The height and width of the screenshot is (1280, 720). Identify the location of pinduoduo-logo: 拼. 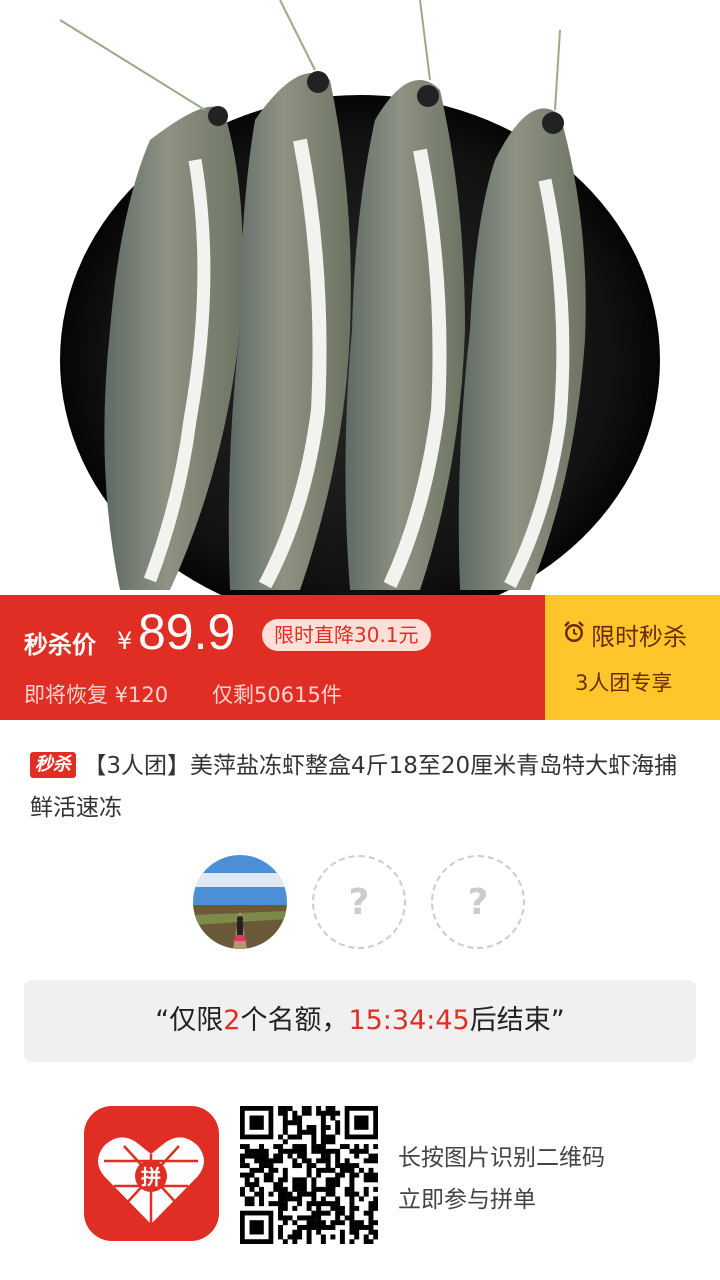
(151, 1173).